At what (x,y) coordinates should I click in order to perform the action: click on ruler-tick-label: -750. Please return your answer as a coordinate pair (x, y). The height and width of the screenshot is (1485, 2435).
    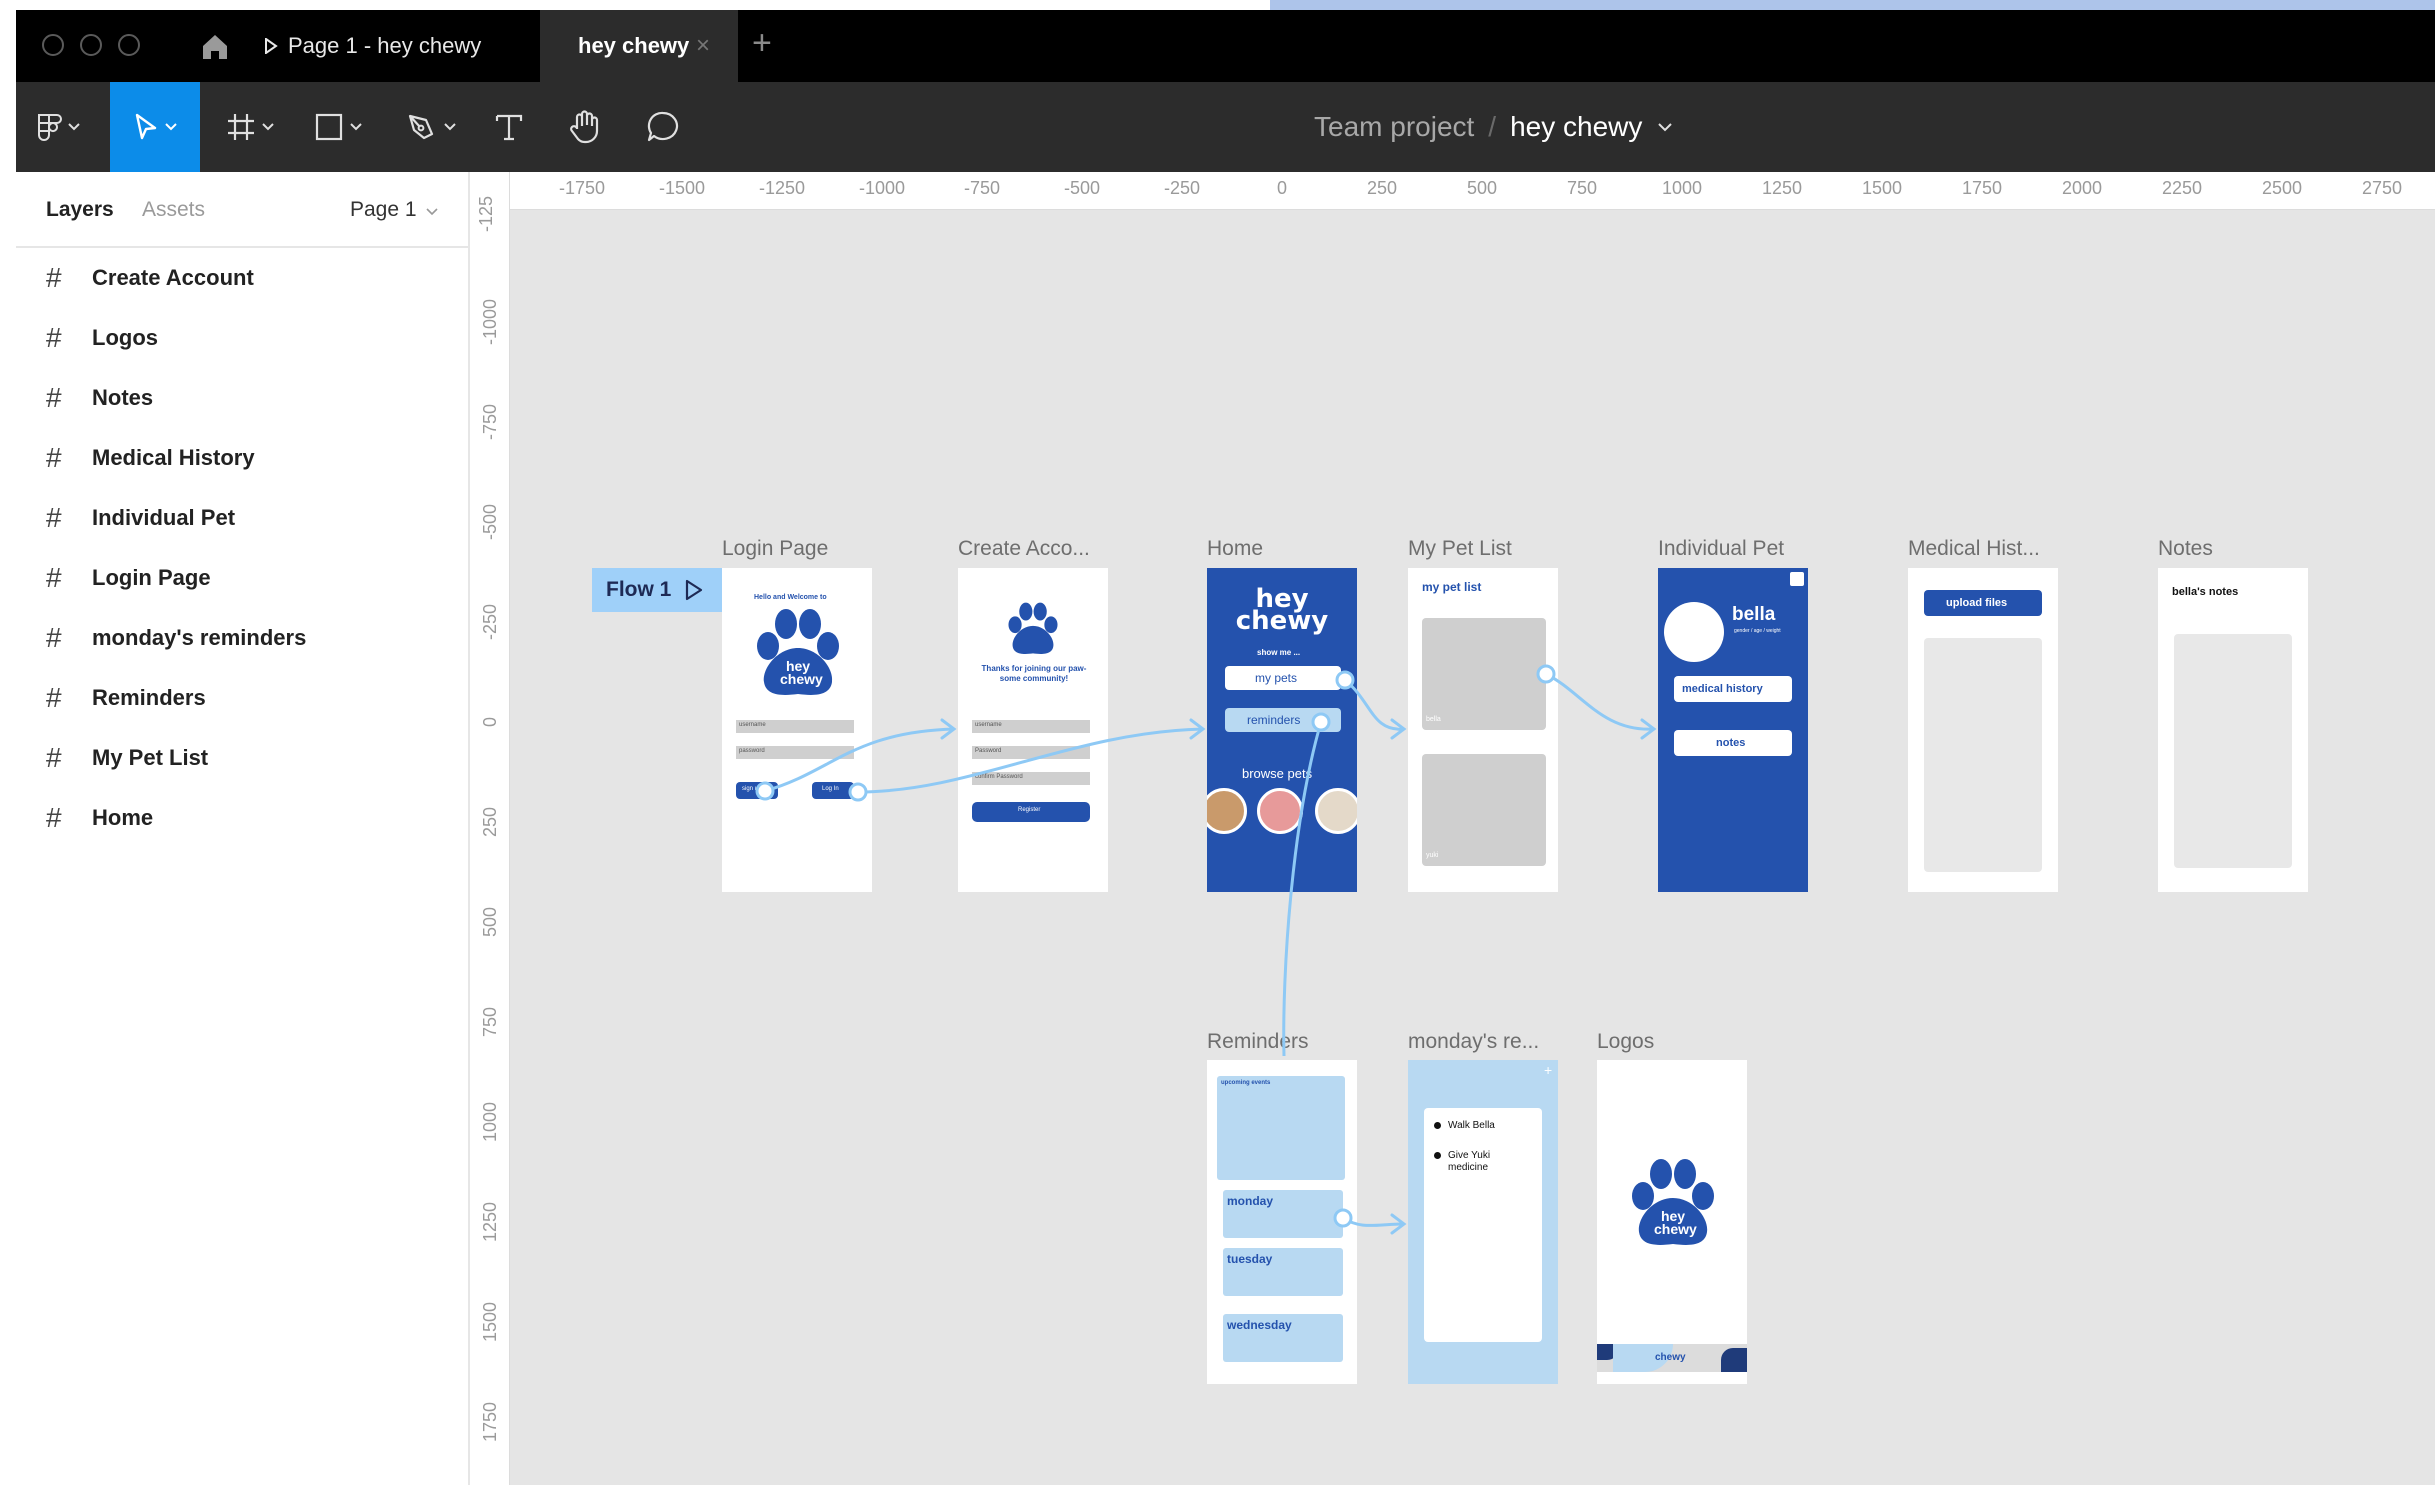
    Looking at the image, I should click on (982, 188).